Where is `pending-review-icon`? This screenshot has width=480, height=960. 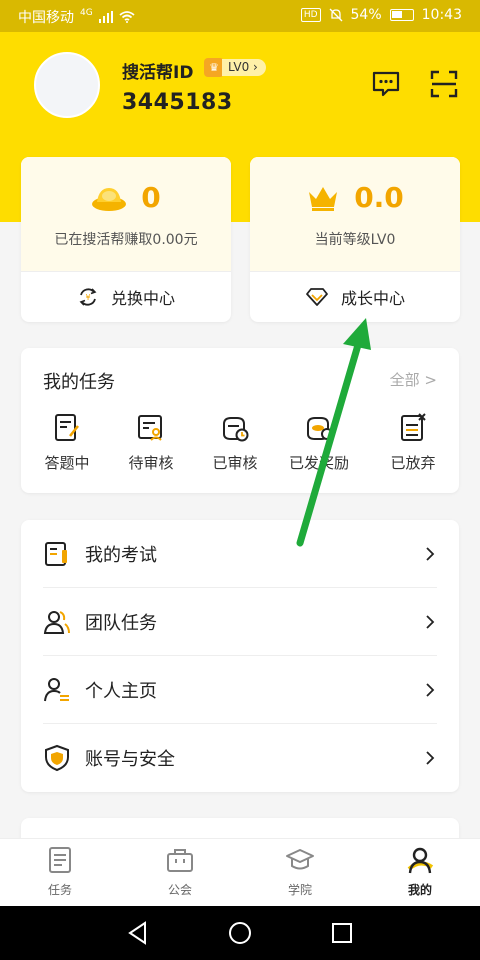
pending-review-icon is located at coordinates (150, 428).